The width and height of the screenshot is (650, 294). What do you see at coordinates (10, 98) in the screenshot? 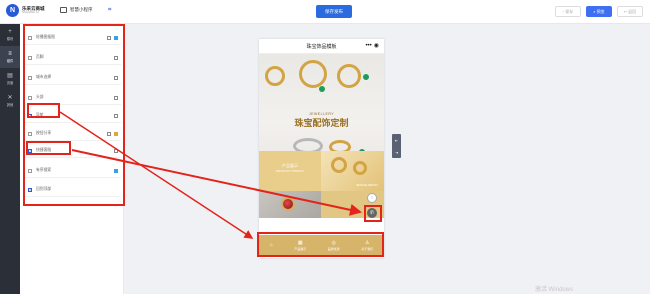
I see `tools-icon: ✕` at bounding box center [10, 98].